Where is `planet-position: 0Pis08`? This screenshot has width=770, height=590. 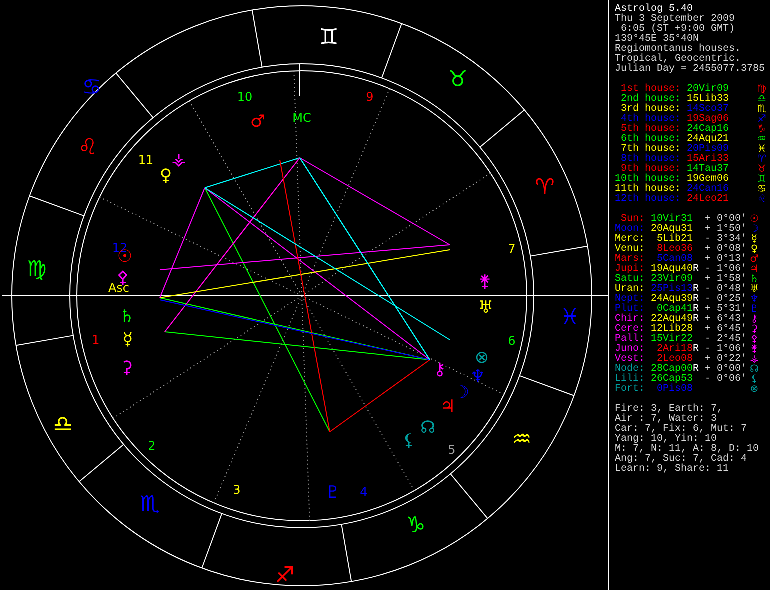
planet-position: 0Pis08 is located at coordinates (674, 390).